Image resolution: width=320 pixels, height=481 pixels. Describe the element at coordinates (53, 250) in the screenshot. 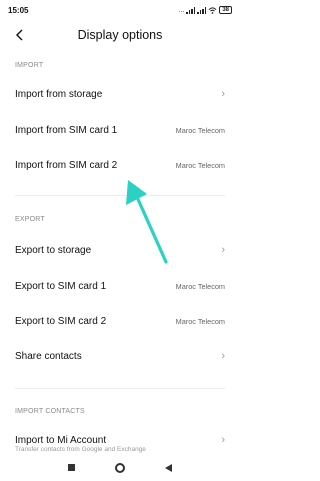

I see `row-label: Export to storage` at that location.